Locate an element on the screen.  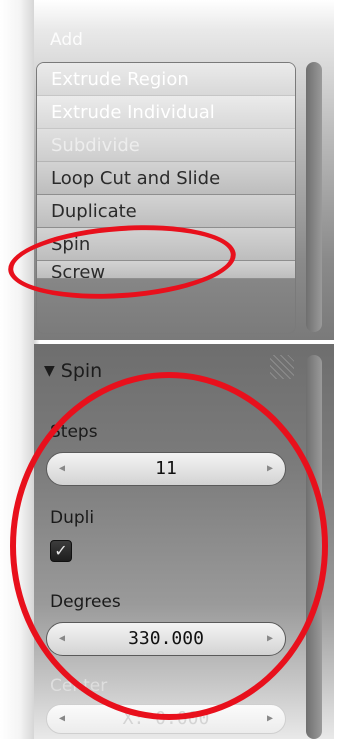
tool-list-scrollbar is located at coordinates (314, 197).